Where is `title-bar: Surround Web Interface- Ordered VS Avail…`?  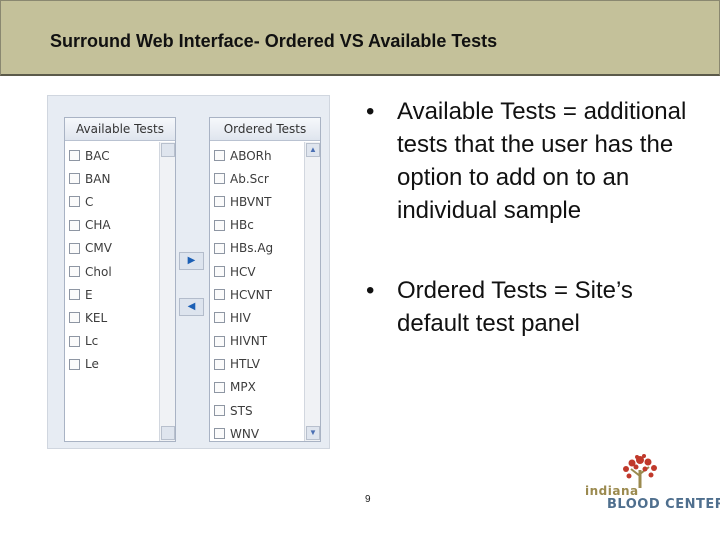 title-bar: Surround Web Interface- Ordered VS Avail… is located at coordinates (360, 38).